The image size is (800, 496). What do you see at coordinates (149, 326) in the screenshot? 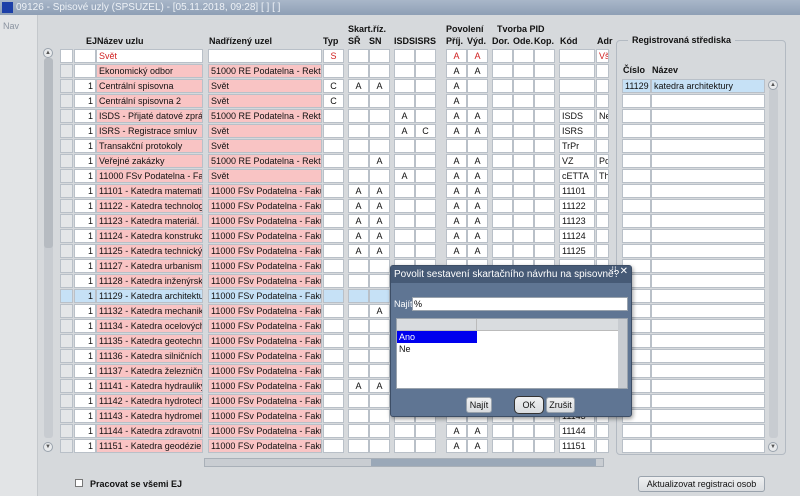
I see `cell-name: 11134 - Katedra ocelových` at bounding box center [149, 326].